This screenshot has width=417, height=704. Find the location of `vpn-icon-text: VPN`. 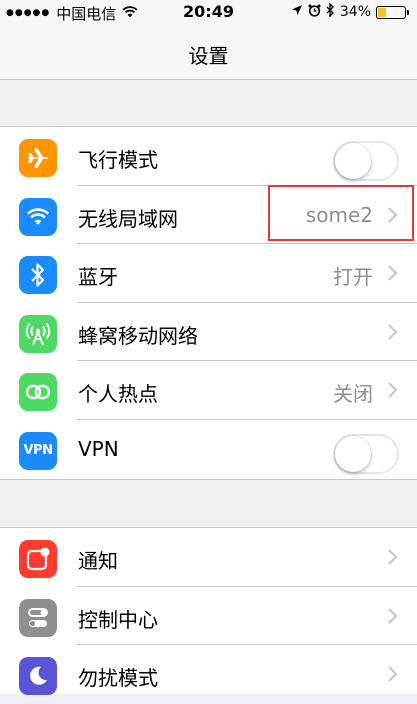

vpn-icon-text: VPN is located at coordinates (38, 450).